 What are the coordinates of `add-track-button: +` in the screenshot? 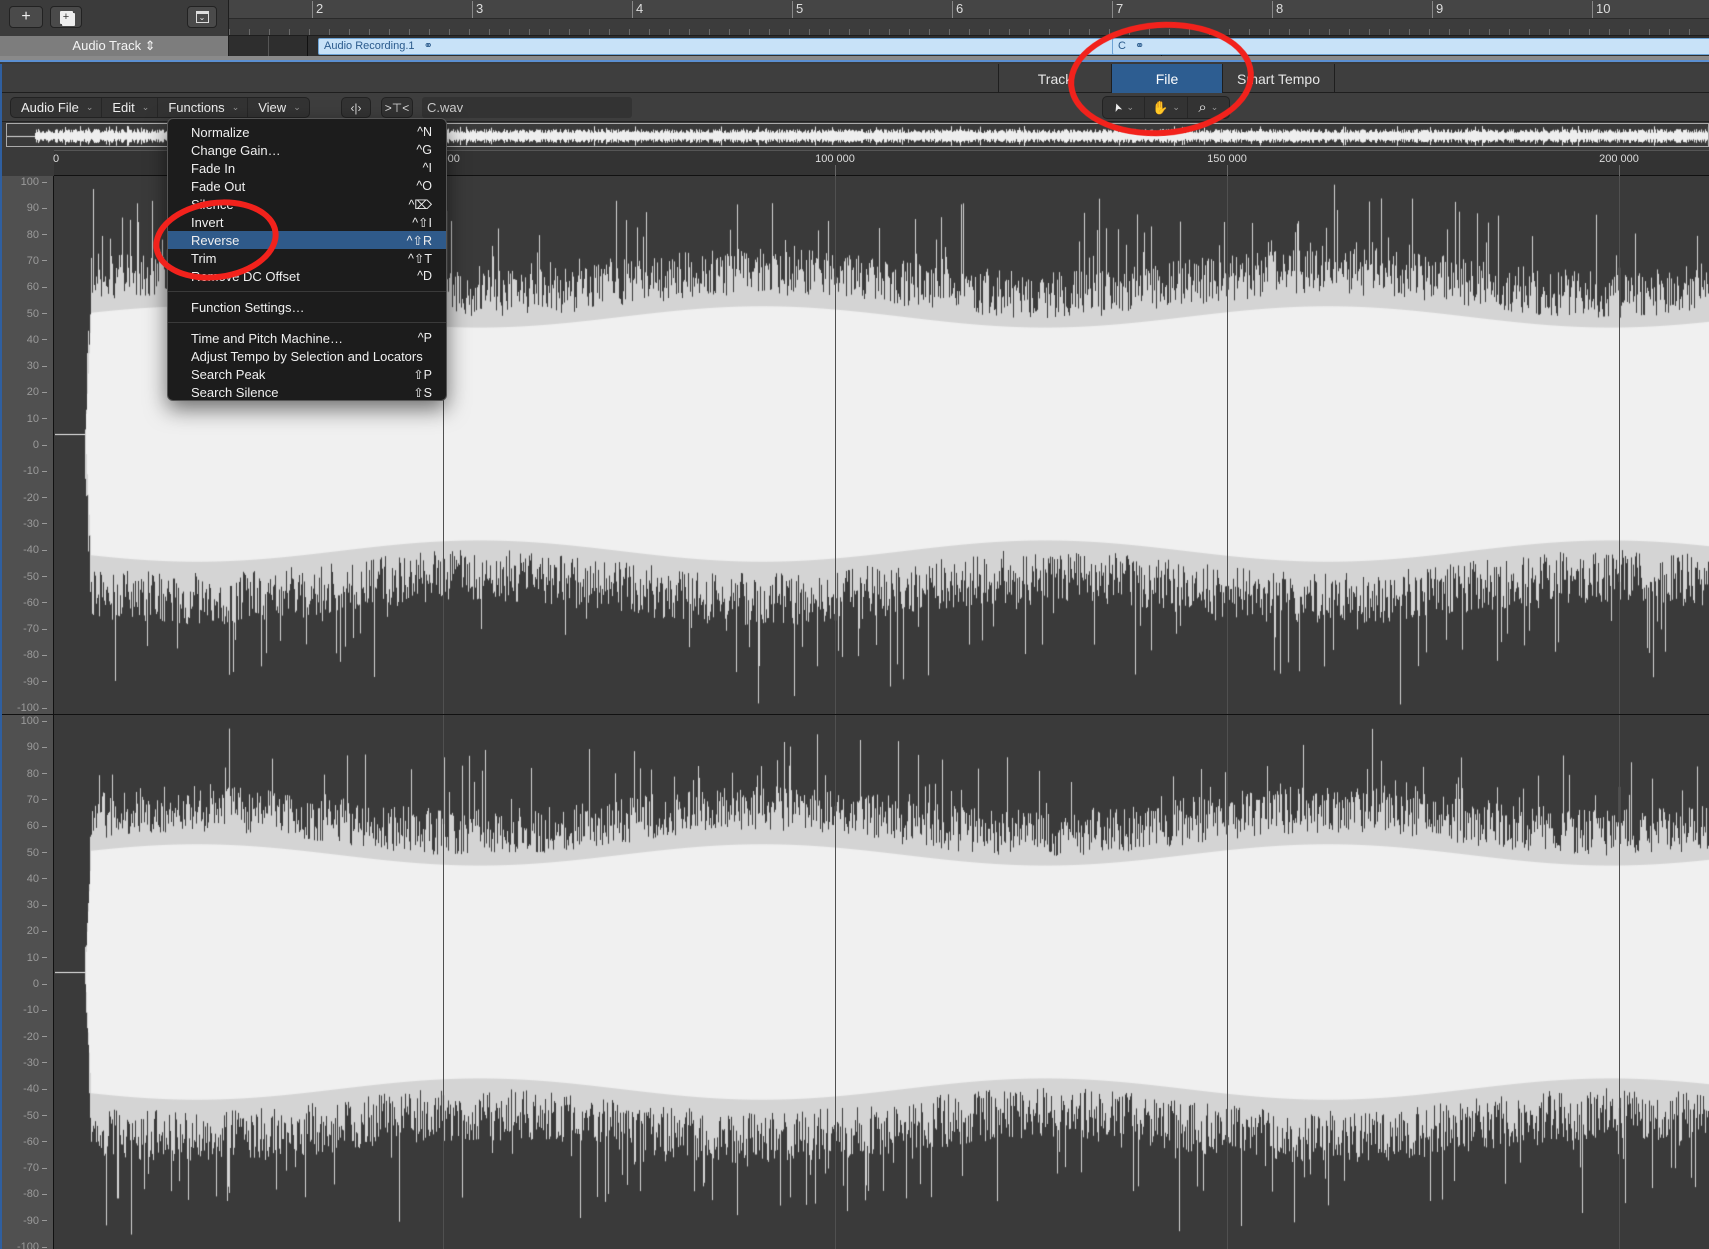 It's located at (26, 17).